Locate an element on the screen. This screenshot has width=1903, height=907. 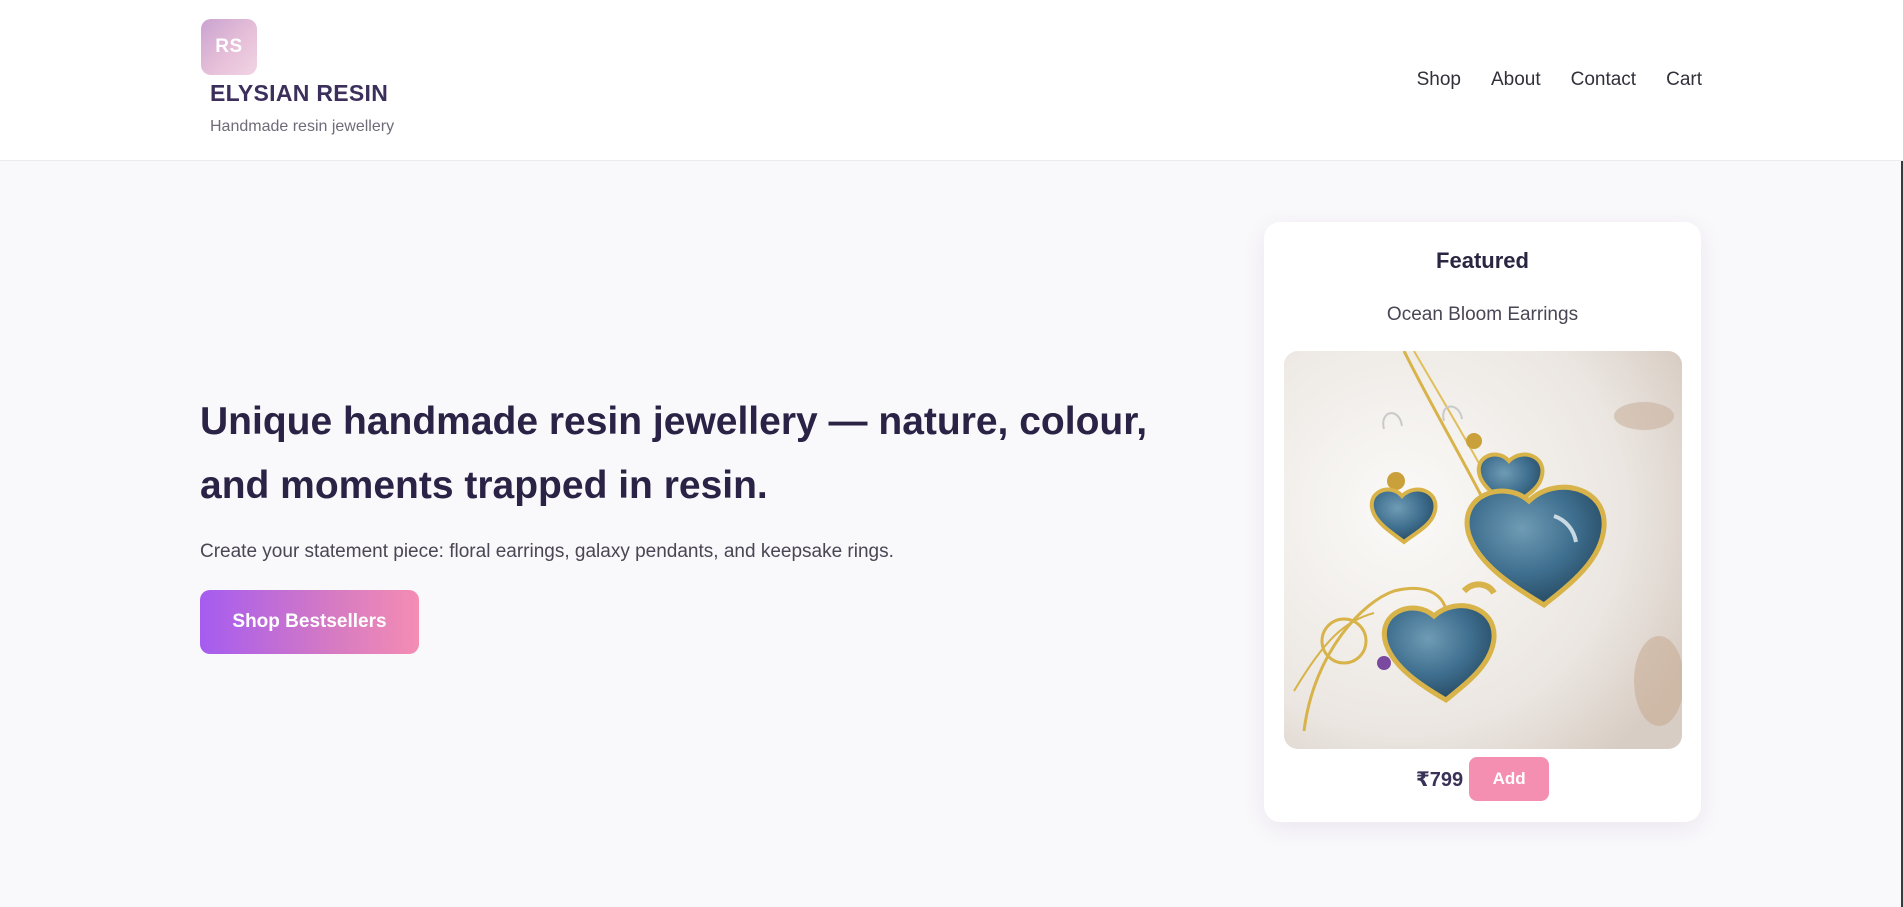
main-nav: Shop About Contact Cart is located at coordinates (1559, 79).